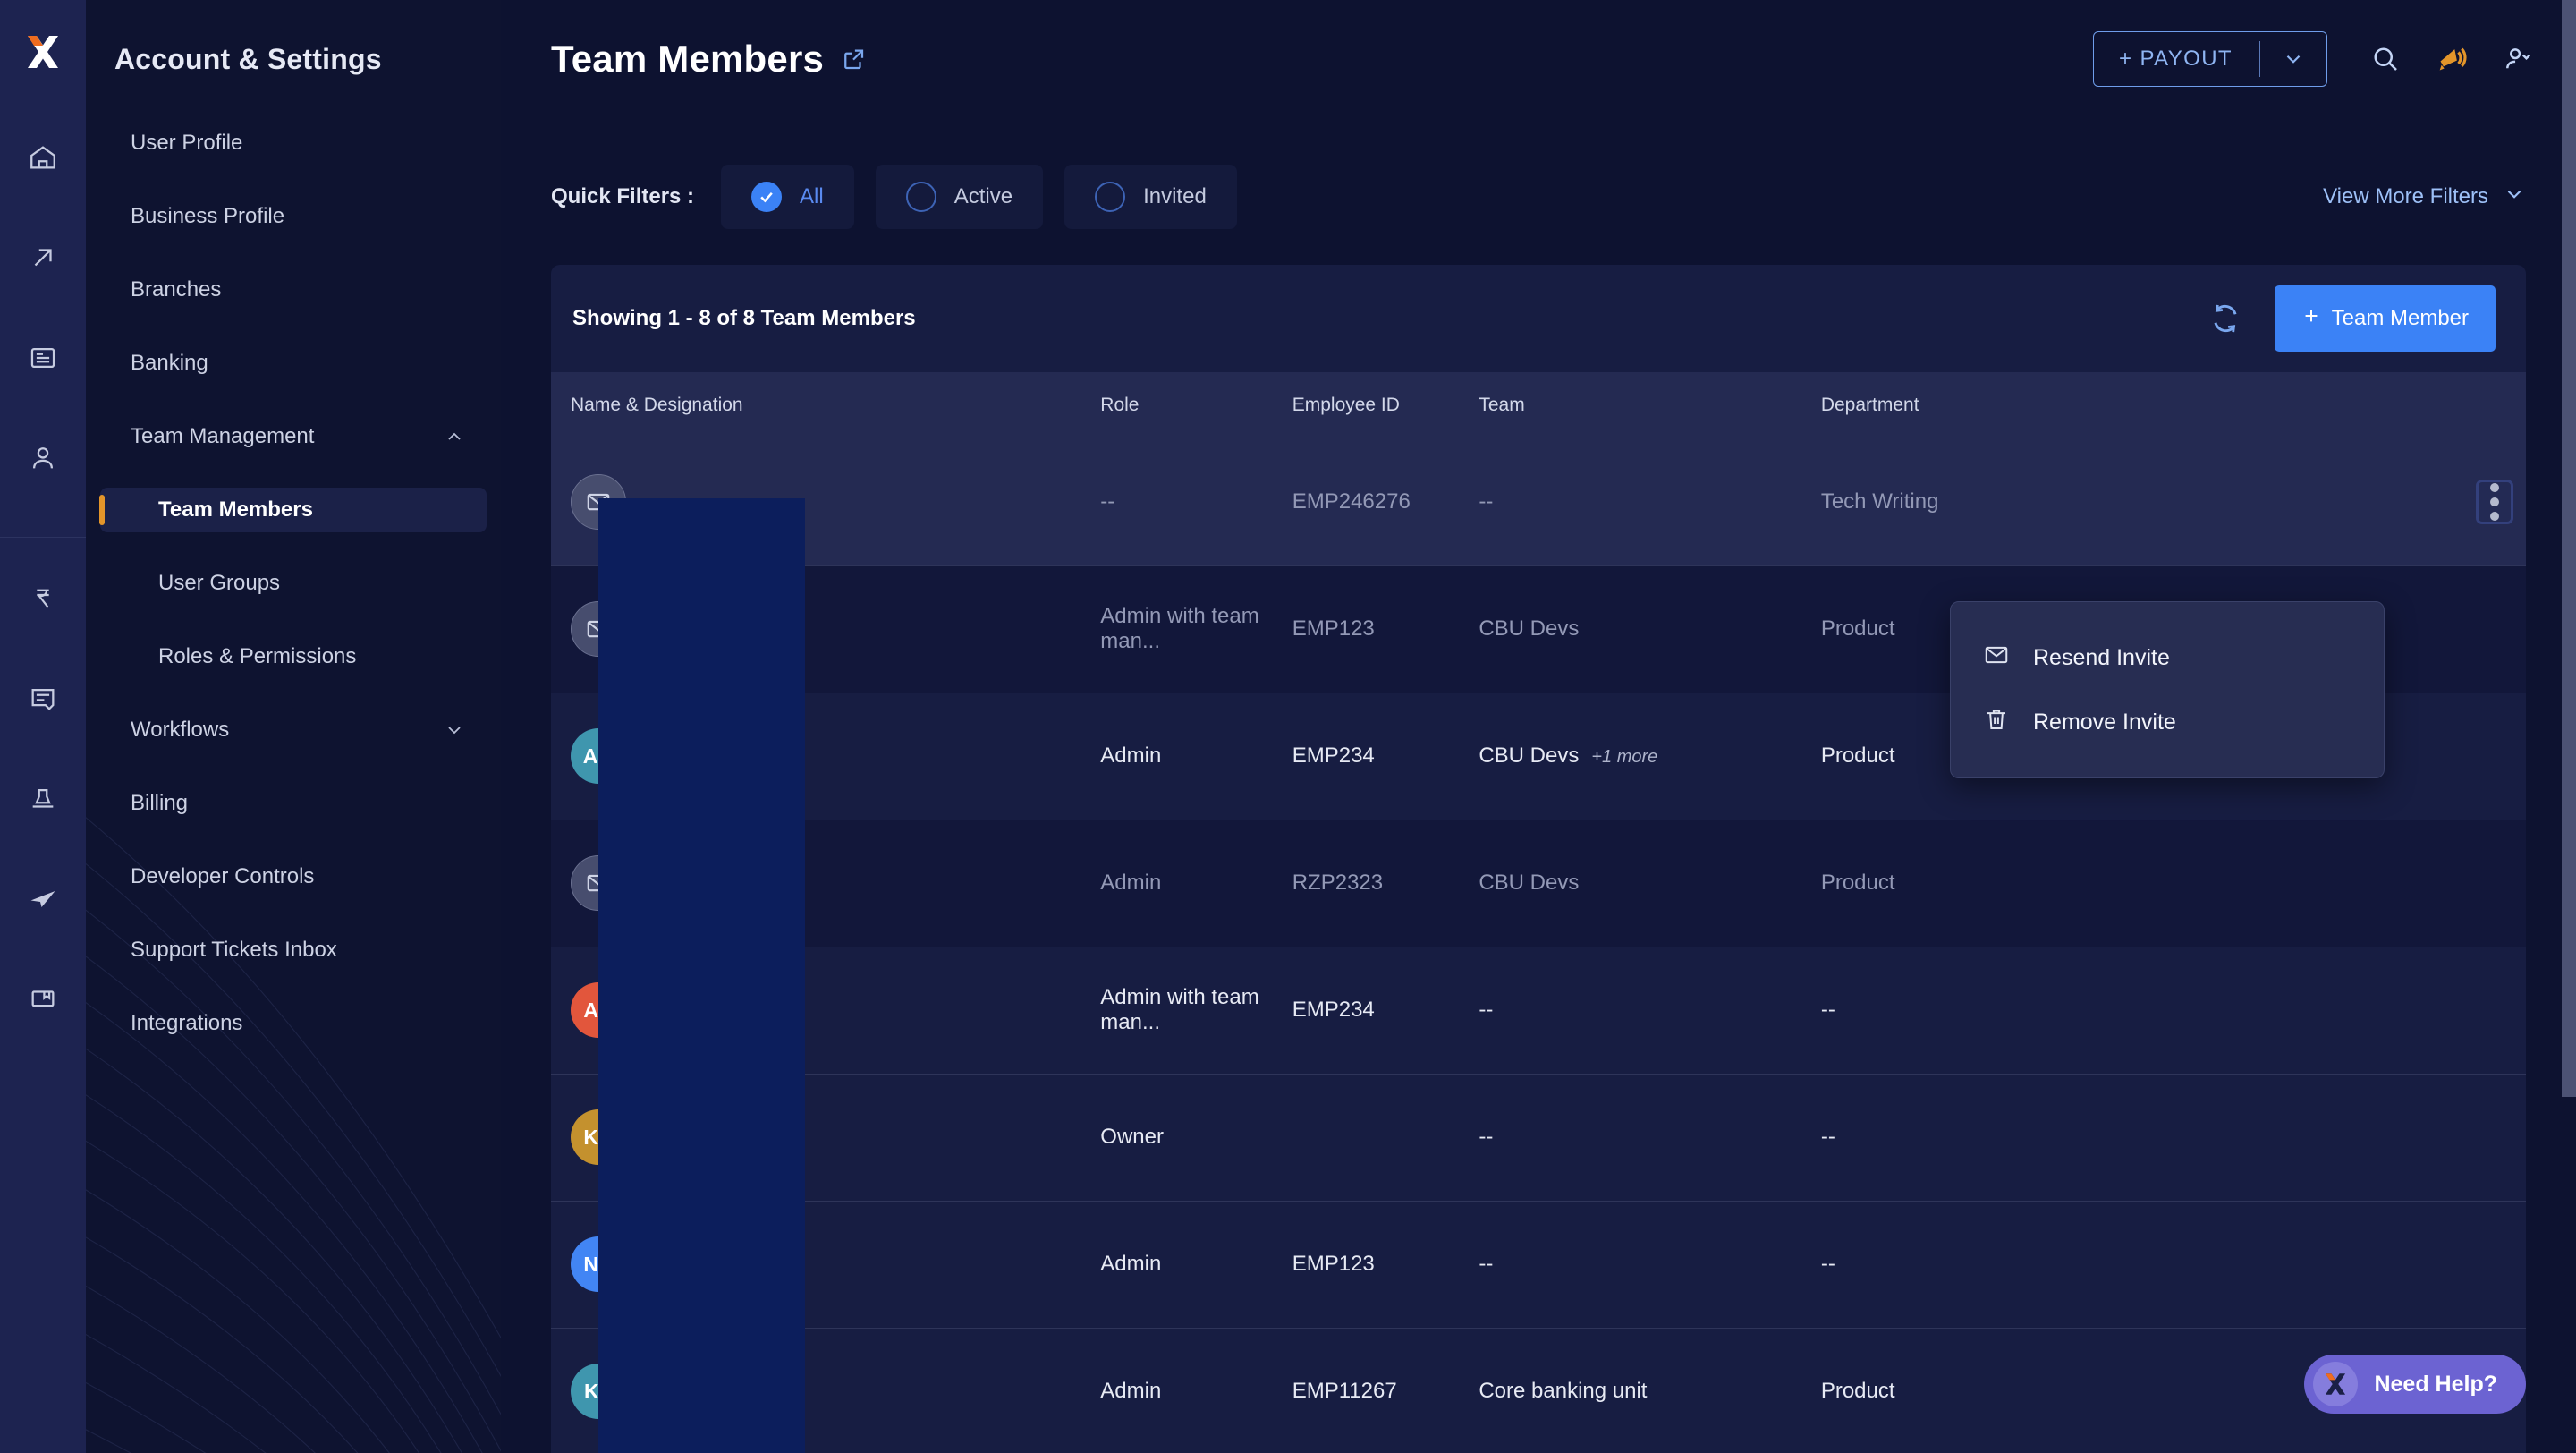 This screenshot has height=1453, width=2576. I want to click on sidebar-item-label: Business Profile, so click(208, 216).